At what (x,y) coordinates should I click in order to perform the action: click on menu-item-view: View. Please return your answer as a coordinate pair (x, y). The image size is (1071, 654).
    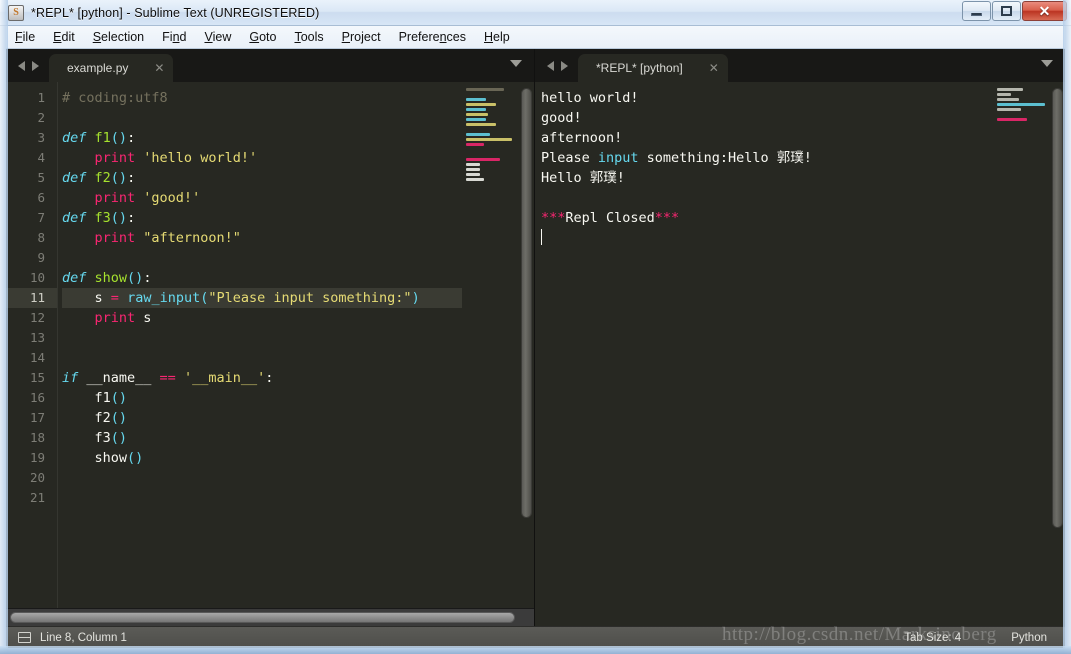
    Looking at the image, I should click on (217, 37).